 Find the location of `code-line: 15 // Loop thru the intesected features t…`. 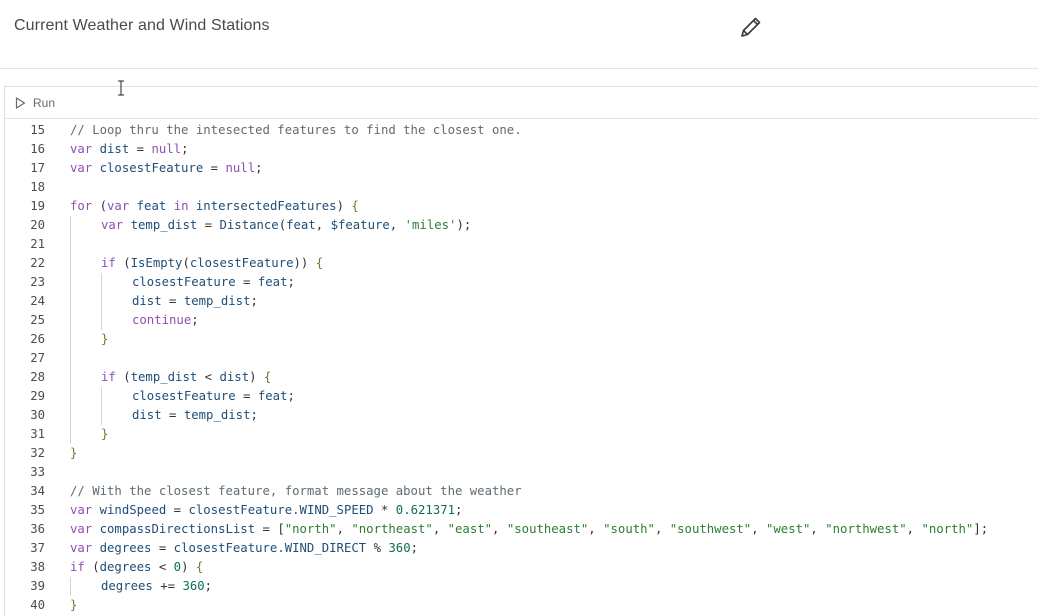

code-line: 15 // Loop thru the intesected features t… is located at coordinates (521, 130).